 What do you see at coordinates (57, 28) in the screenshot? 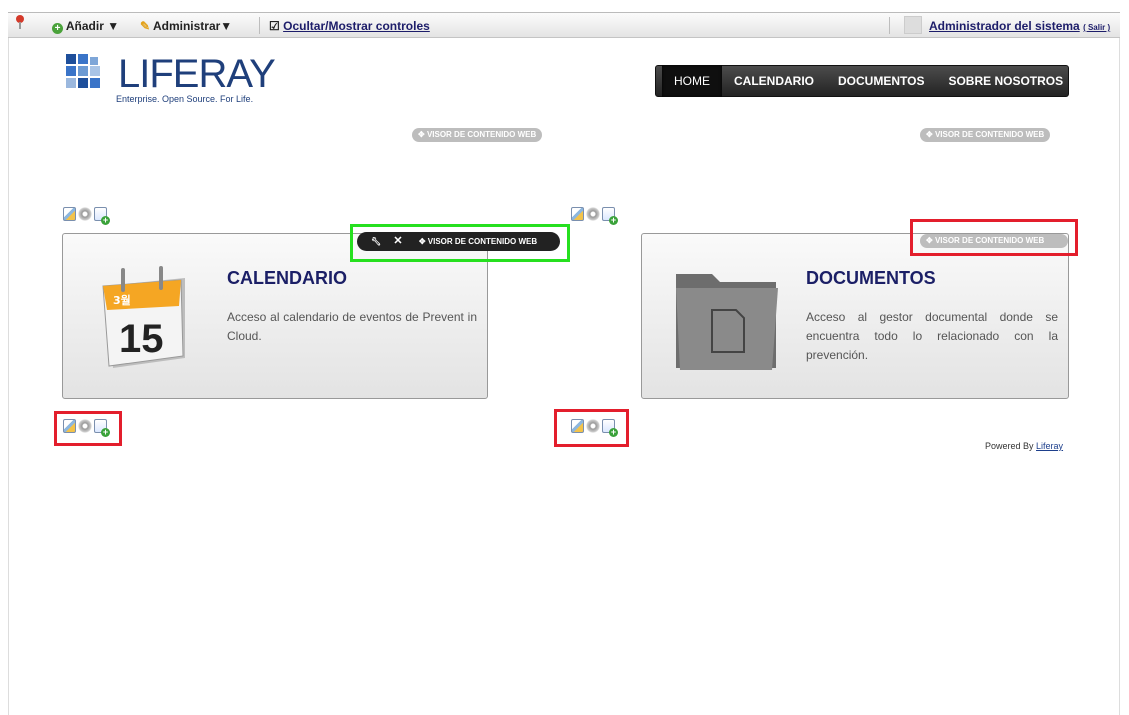
I see `add-icon: +` at bounding box center [57, 28].